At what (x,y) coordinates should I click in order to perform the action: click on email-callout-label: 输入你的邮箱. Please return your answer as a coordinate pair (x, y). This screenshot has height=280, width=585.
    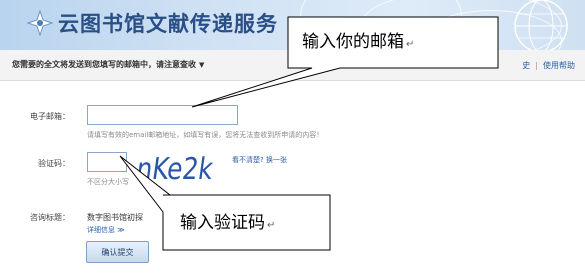
    Looking at the image, I should click on (353, 42).